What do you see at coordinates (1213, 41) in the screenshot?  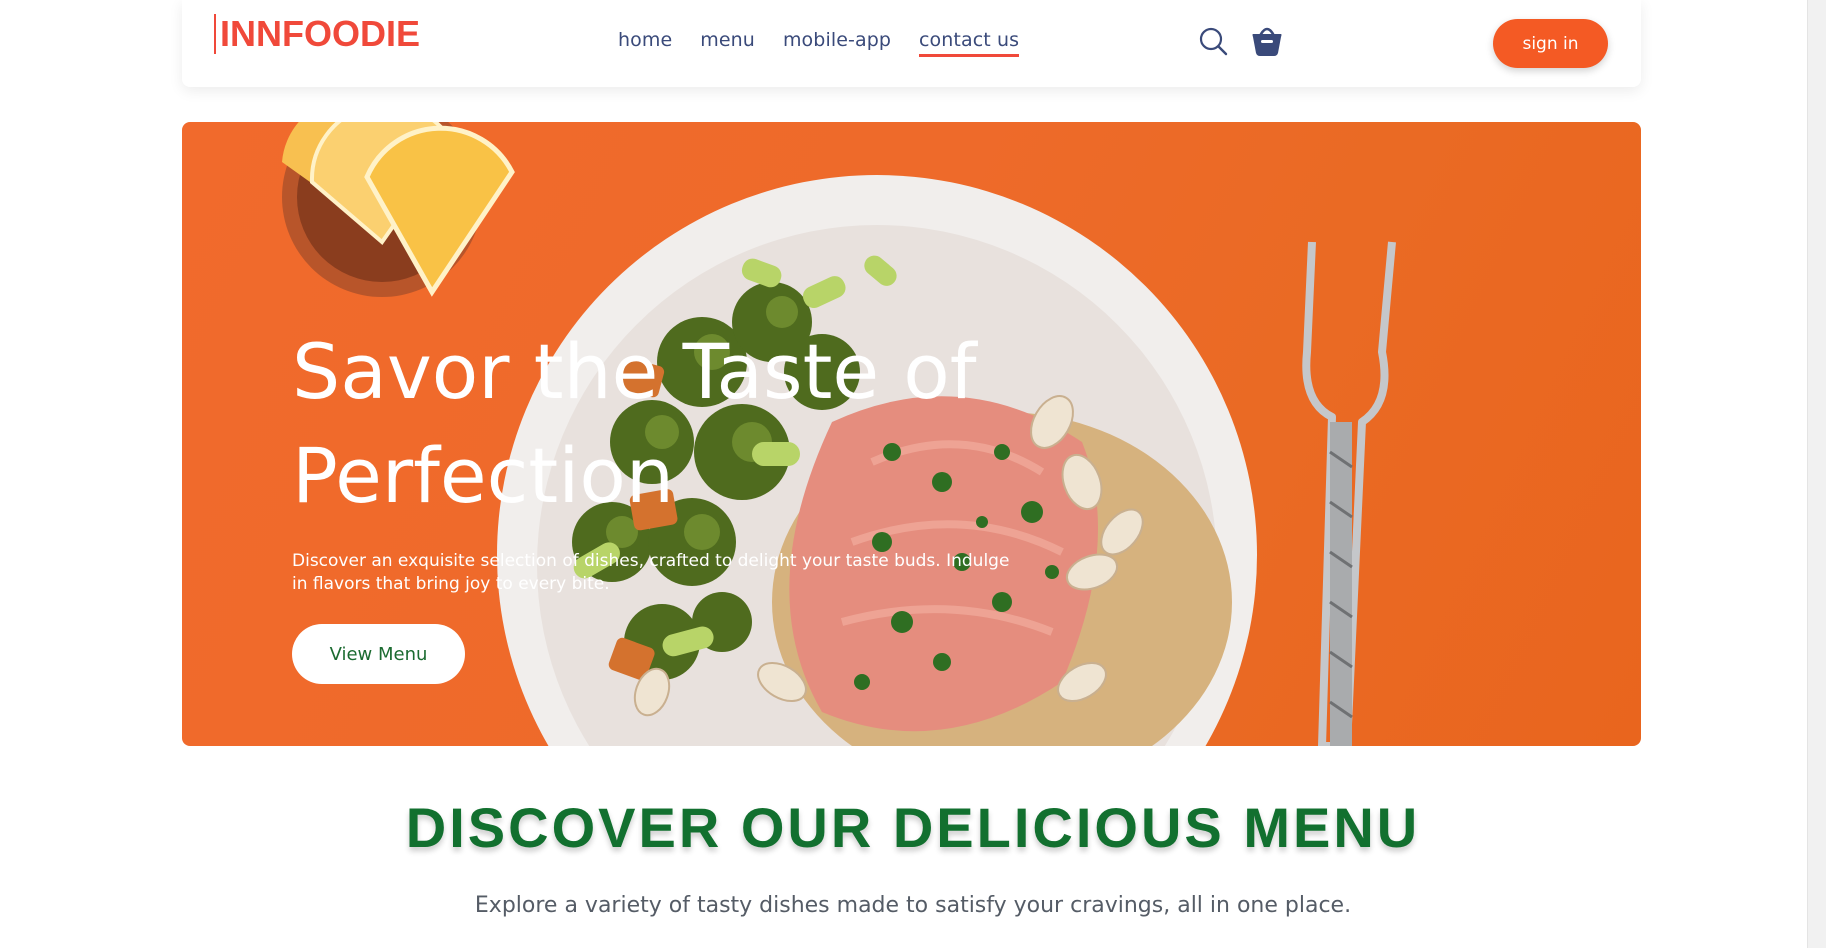 I see `search-icon` at bounding box center [1213, 41].